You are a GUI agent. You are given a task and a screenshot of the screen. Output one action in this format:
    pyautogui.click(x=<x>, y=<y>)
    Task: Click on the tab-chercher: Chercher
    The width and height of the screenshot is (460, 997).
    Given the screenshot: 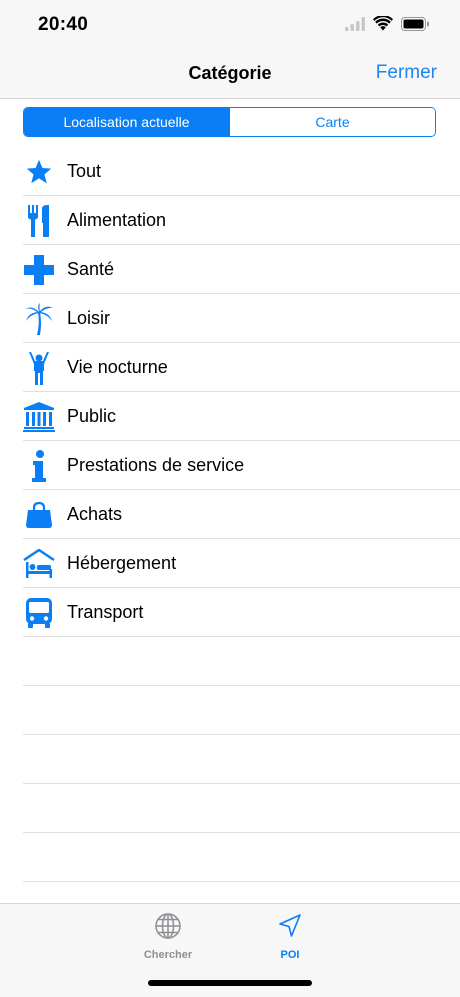 What is the action you would take?
    pyautogui.click(x=168, y=936)
    